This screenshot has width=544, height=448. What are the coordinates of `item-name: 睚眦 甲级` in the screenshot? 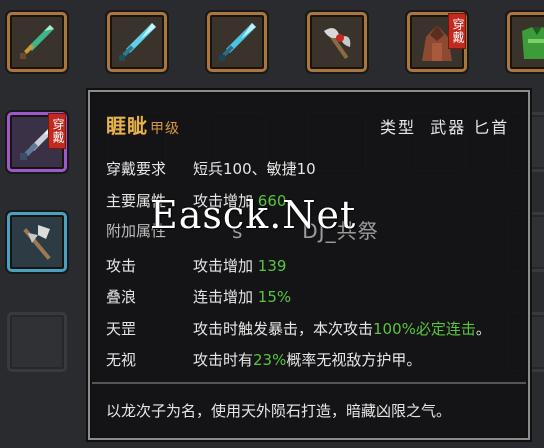 It's located at (143, 126).